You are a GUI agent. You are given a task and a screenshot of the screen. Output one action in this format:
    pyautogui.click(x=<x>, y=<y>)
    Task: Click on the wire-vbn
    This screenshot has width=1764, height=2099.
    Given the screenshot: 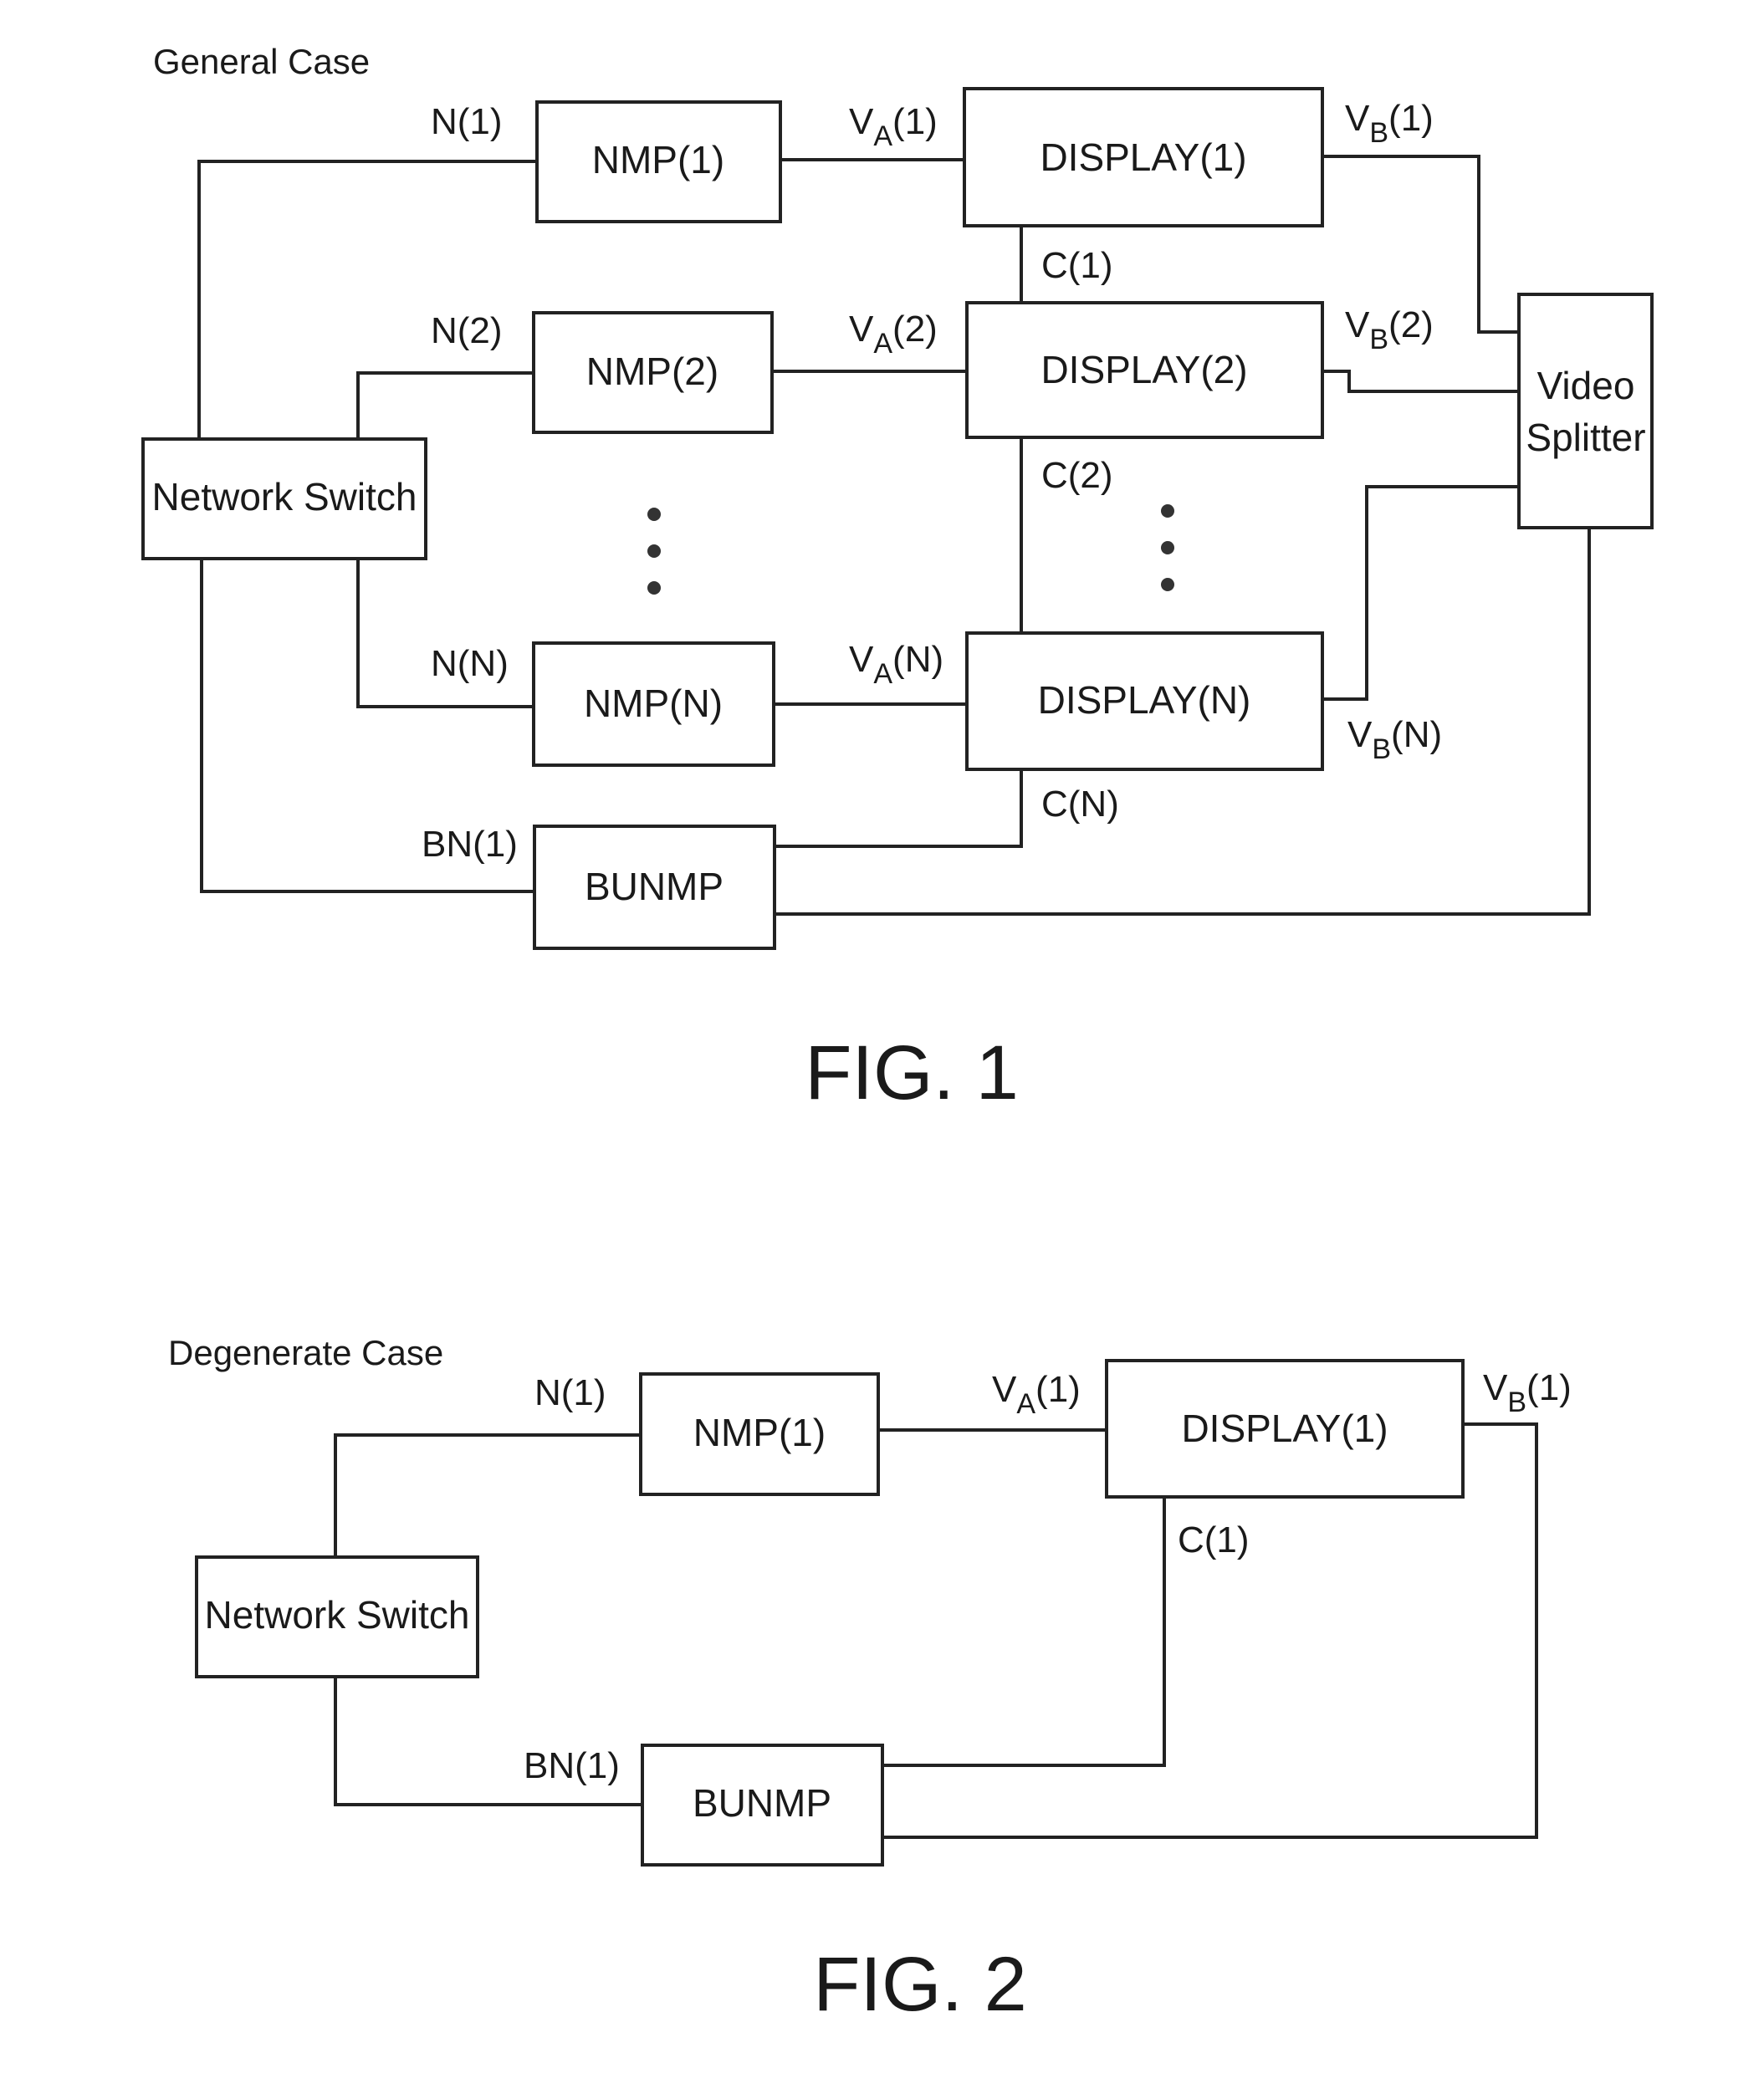 What is the action you would take?
    pyautogui.click(x=1420, y=593)
    